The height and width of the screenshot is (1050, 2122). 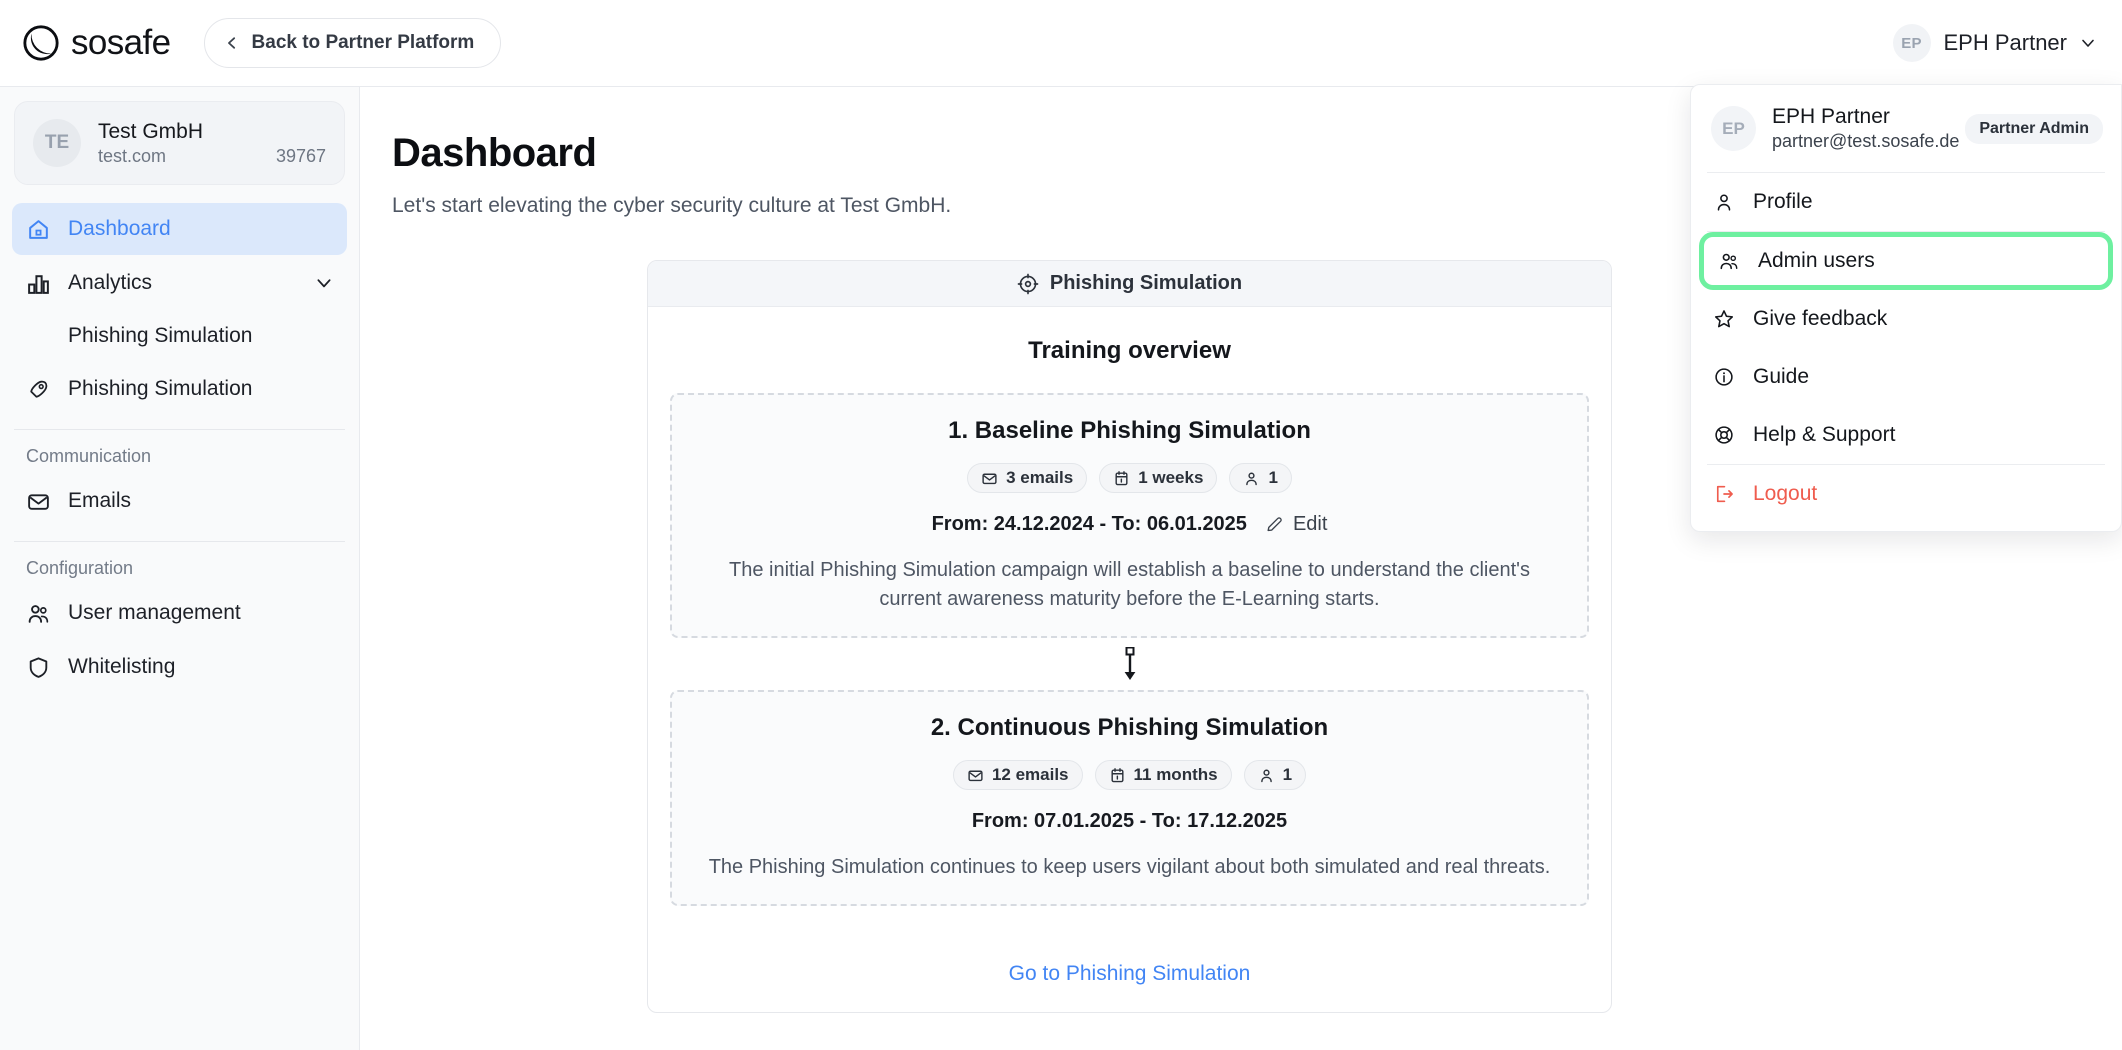 What do you see at coordinates (1785, 493) in the screenshot?
I see `menu-item-label: Logout` at bounding box center [1785, 493].